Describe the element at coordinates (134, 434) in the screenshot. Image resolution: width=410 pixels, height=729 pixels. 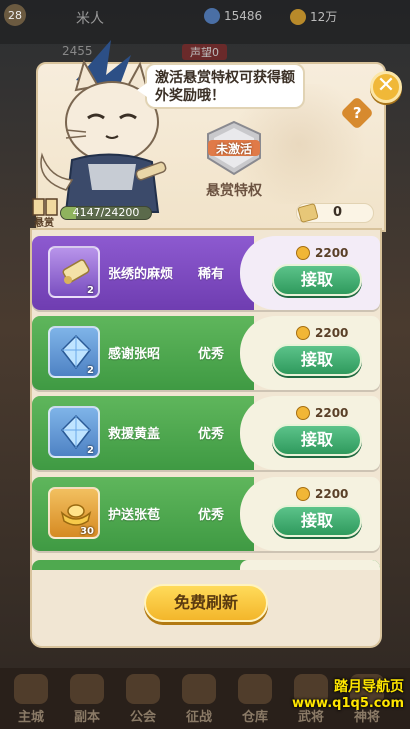
I see `quest-name: 救援黄盖` at that location.